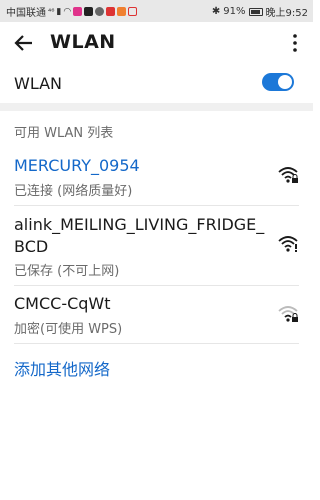 The image size is (320, 500). I want to click on network-name: alink_MEILING_LIVING_FRIDGE_, so click(139, 224).